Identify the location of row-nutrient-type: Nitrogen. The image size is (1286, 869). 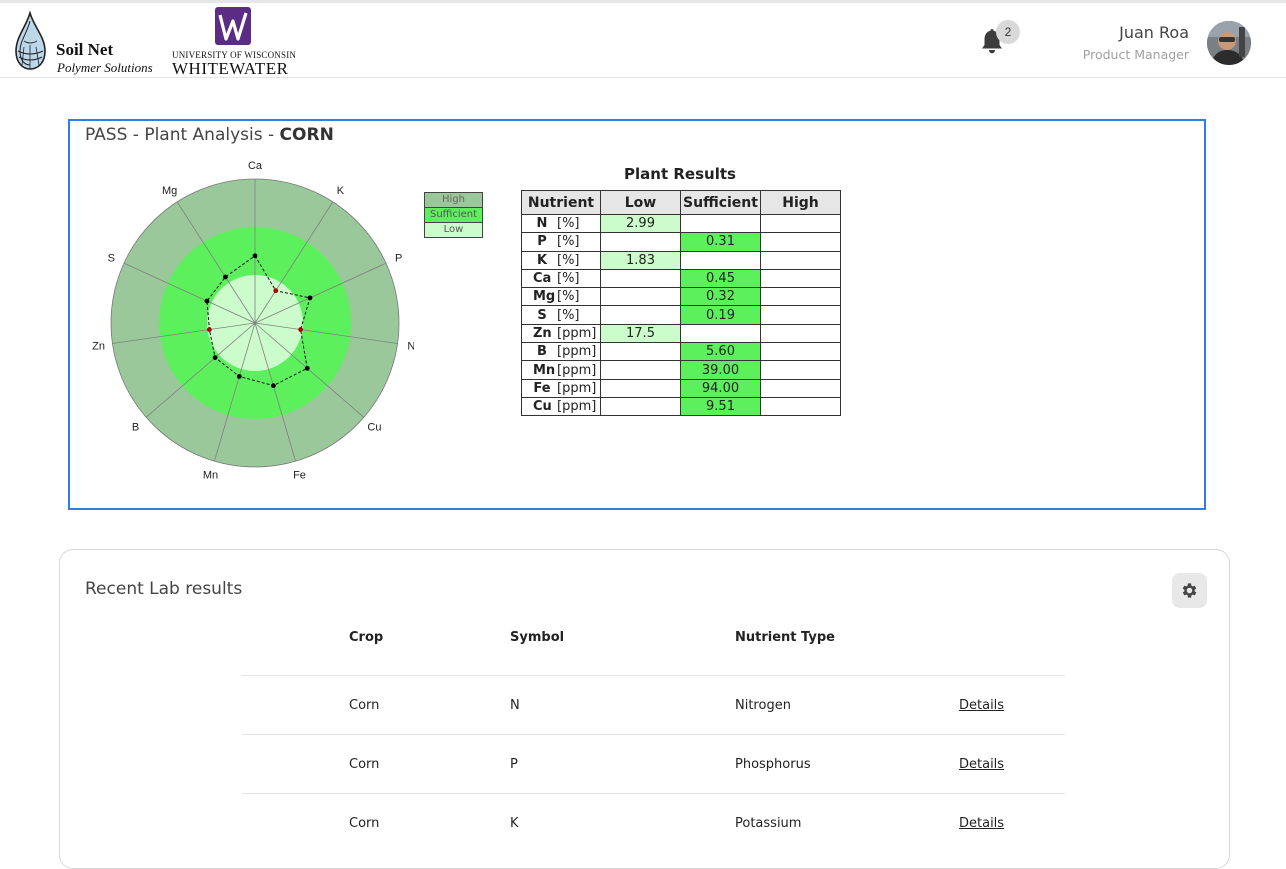
(763, 705).